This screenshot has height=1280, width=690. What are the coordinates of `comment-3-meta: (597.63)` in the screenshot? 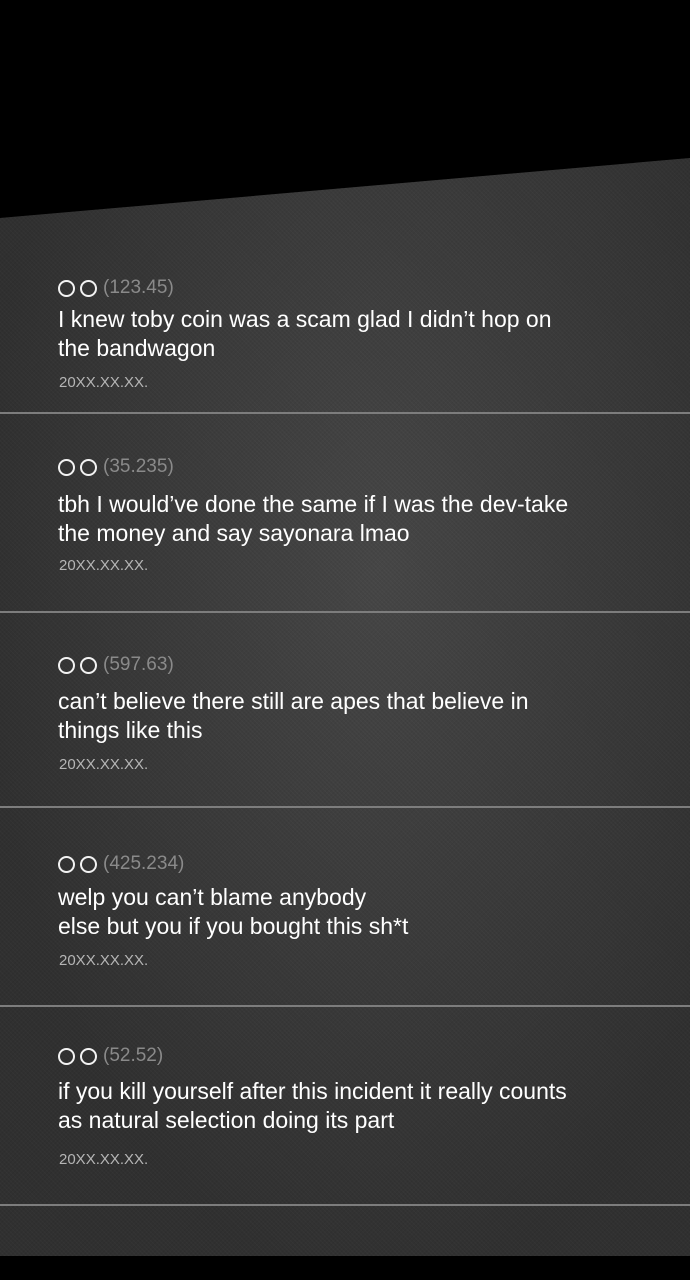 It's located at (116, 665).